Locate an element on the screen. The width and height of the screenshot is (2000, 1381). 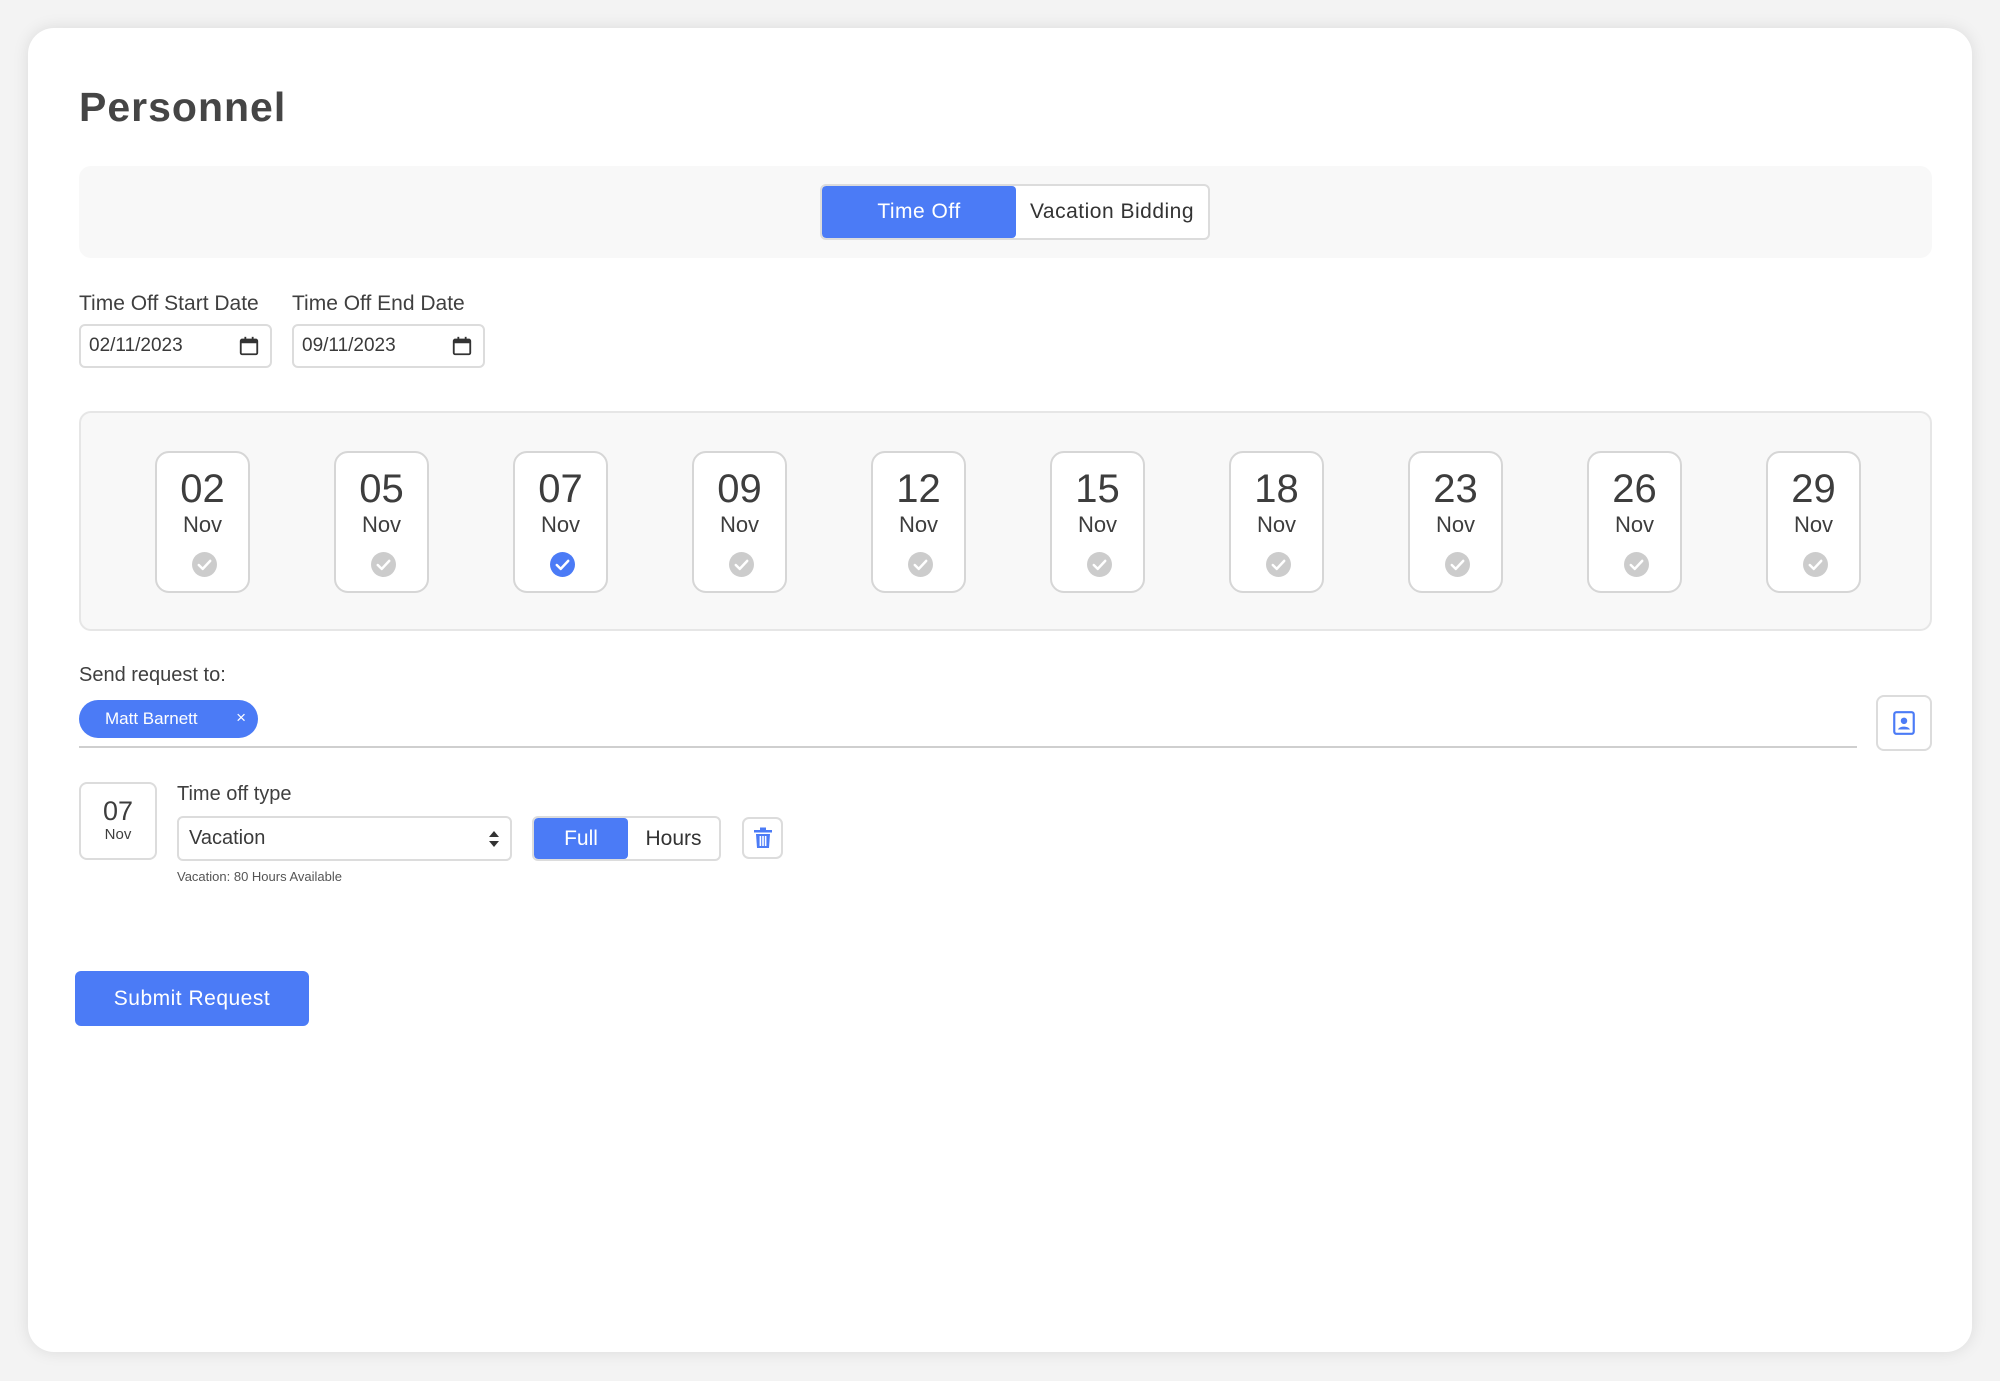
day-number: 15 is located at coordinates (1097, 489).